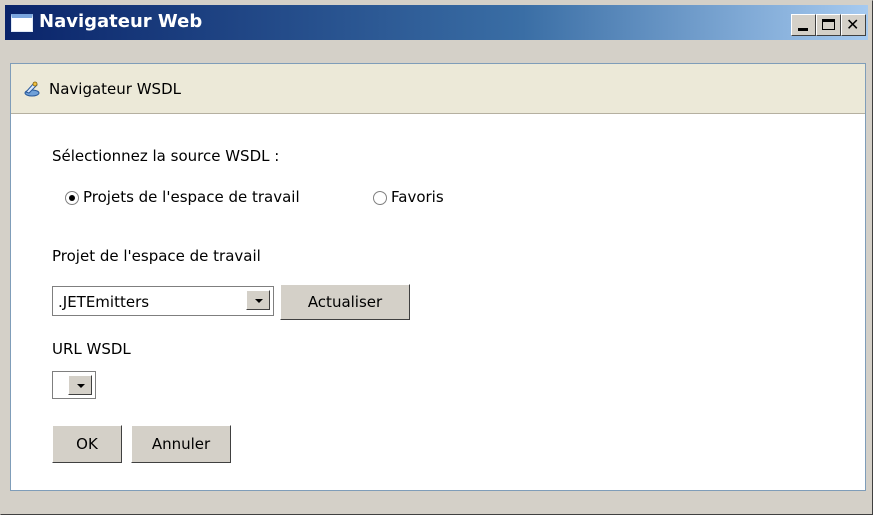 The image size is (873, 515). I want to click on minimize-button, so click(803, 25).